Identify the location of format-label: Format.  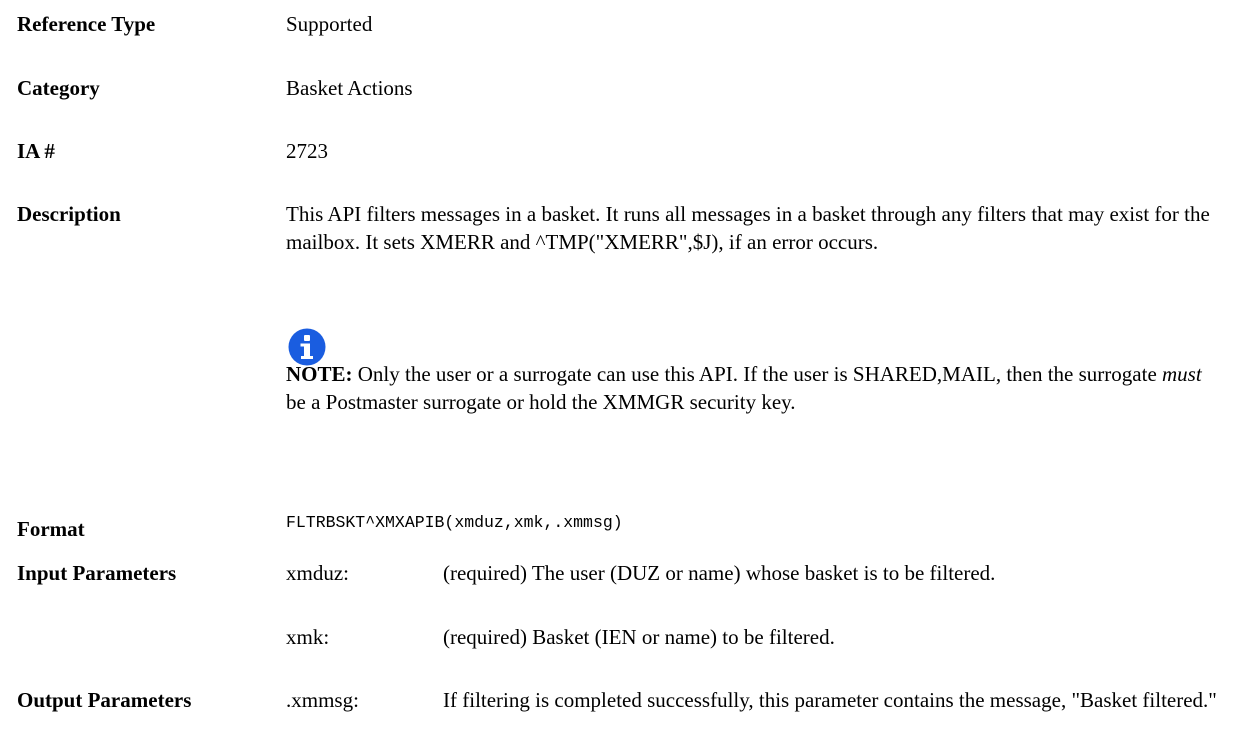
(51, 529).